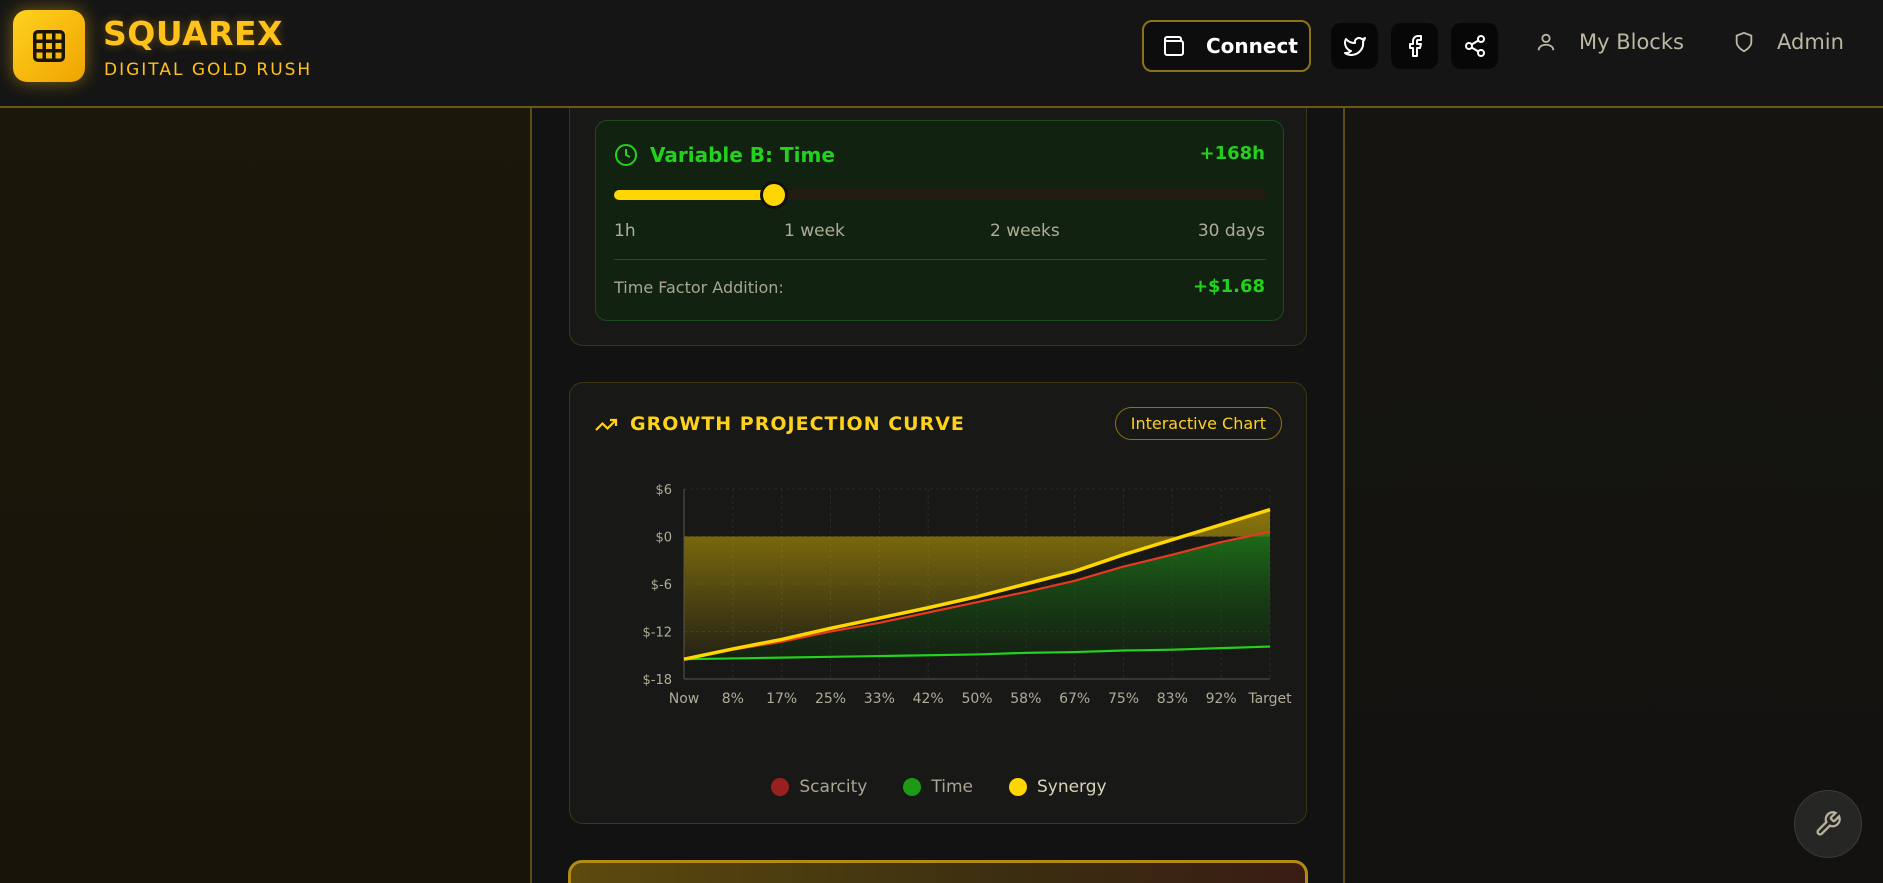 The height and width of the screenshot is (883, 1883). What do you see at coordinates (1546, 42) in the screenshot?
I see `user-icon` at bounding box center [1546, 42].